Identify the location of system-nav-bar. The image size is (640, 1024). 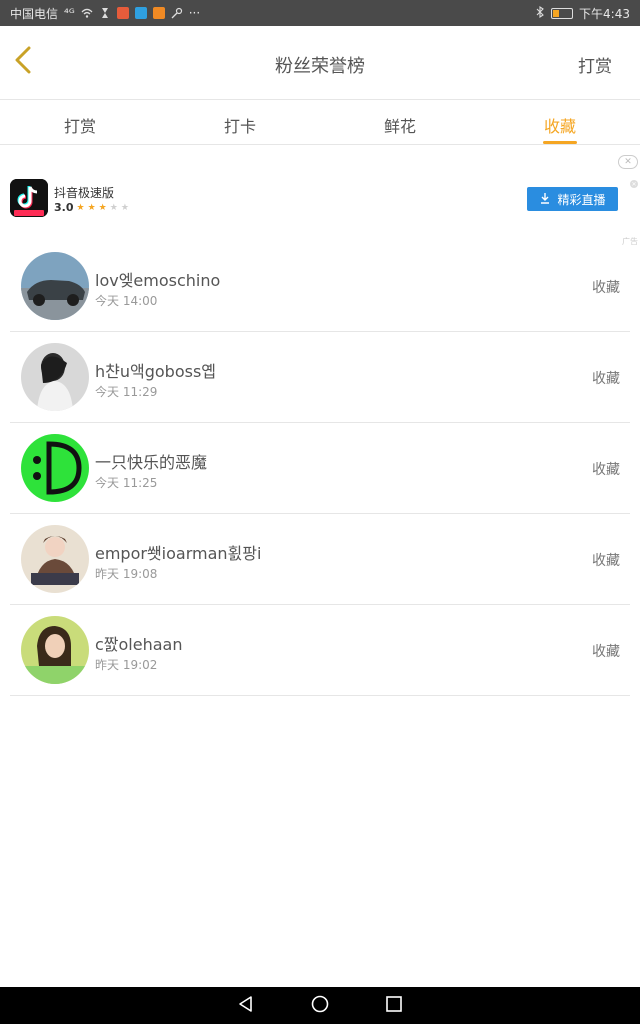
(320, 1005).